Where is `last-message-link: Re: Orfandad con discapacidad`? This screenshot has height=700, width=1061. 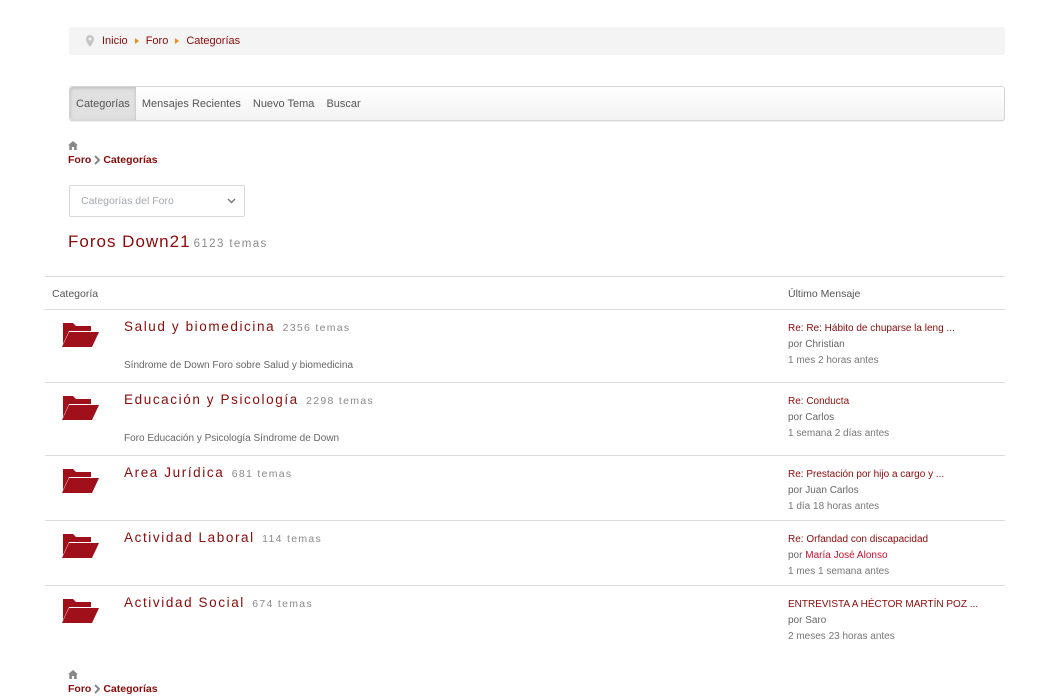 last-message-link: Re: Orfandad con discapacidad is located at coordinates (858, 540).